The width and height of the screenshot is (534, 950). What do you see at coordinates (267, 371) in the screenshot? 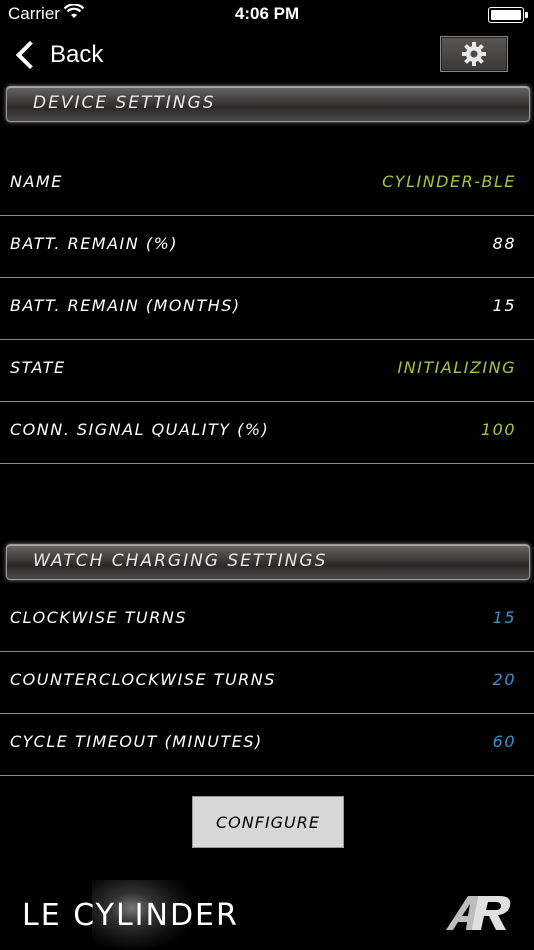
I see `row-state: STATE INITIALIZING` at bounding box center [267, 371].